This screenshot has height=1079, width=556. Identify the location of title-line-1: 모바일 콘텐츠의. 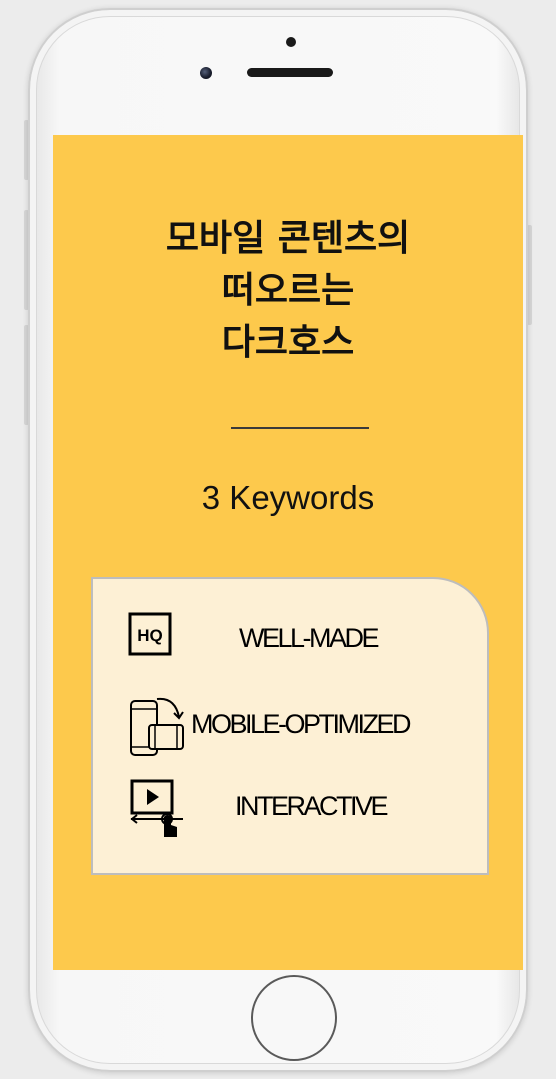
(288, 238).